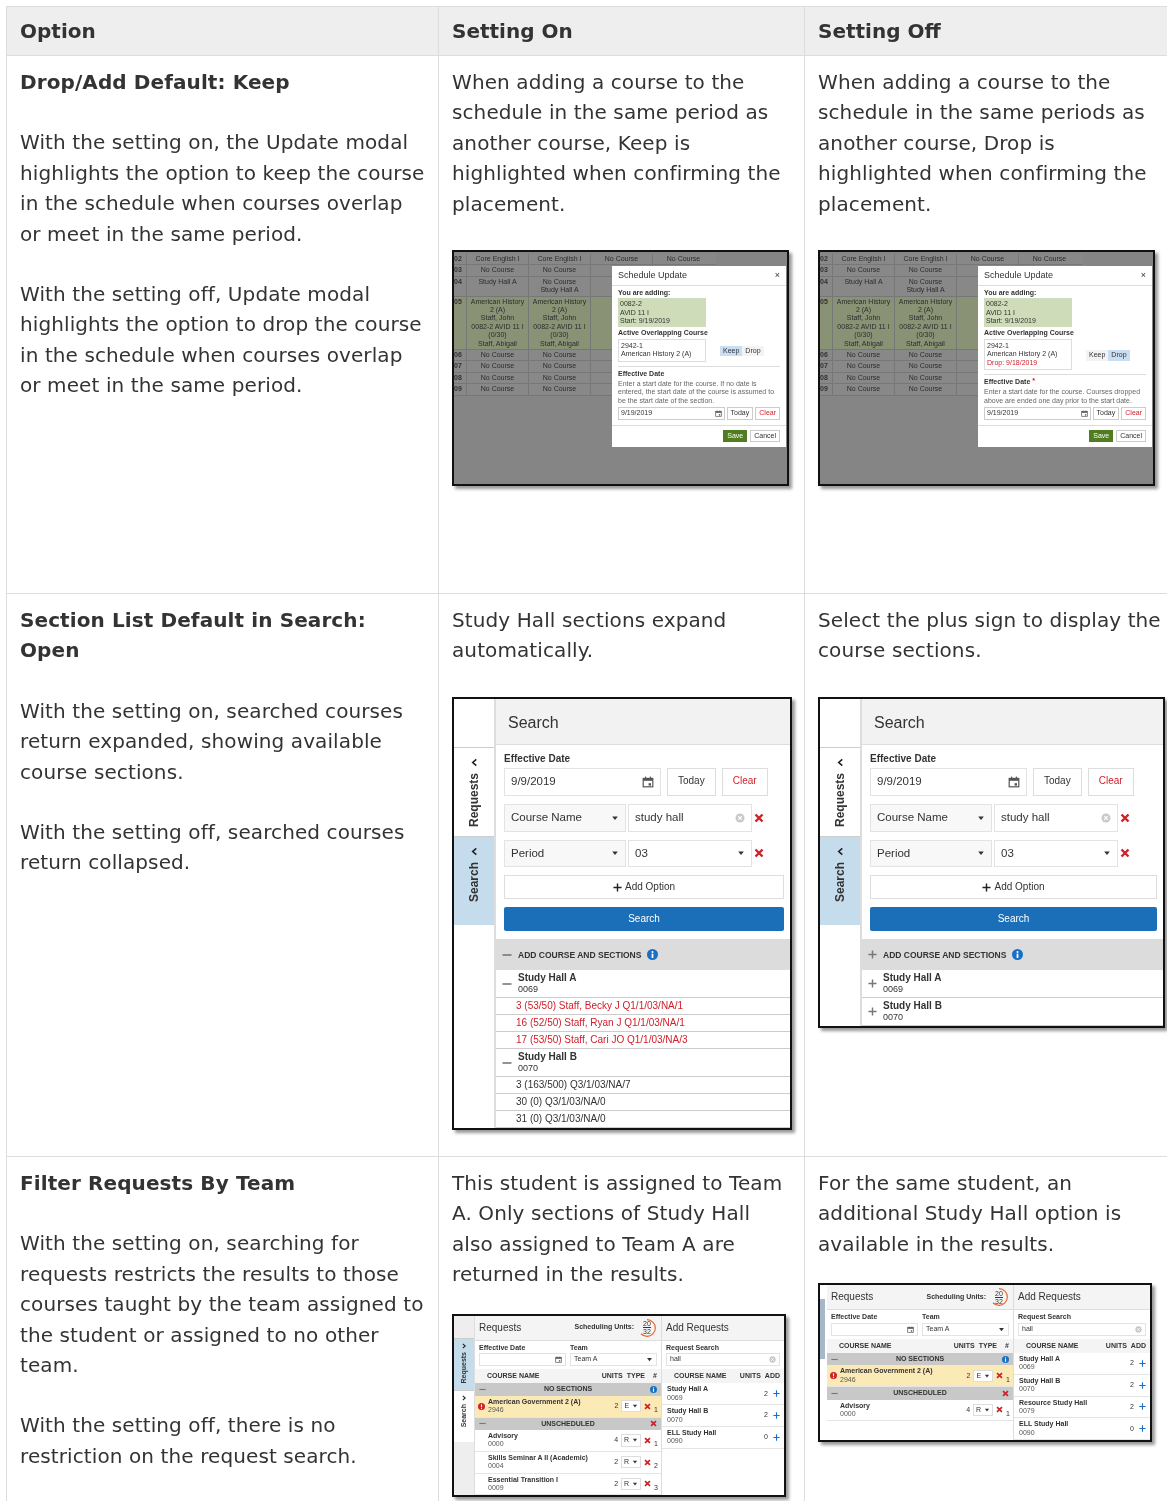 This screenshot has width=1167, height=1502. I want to click on description-text: With the setting off, searched courses return collapsed., so click(213, 848).